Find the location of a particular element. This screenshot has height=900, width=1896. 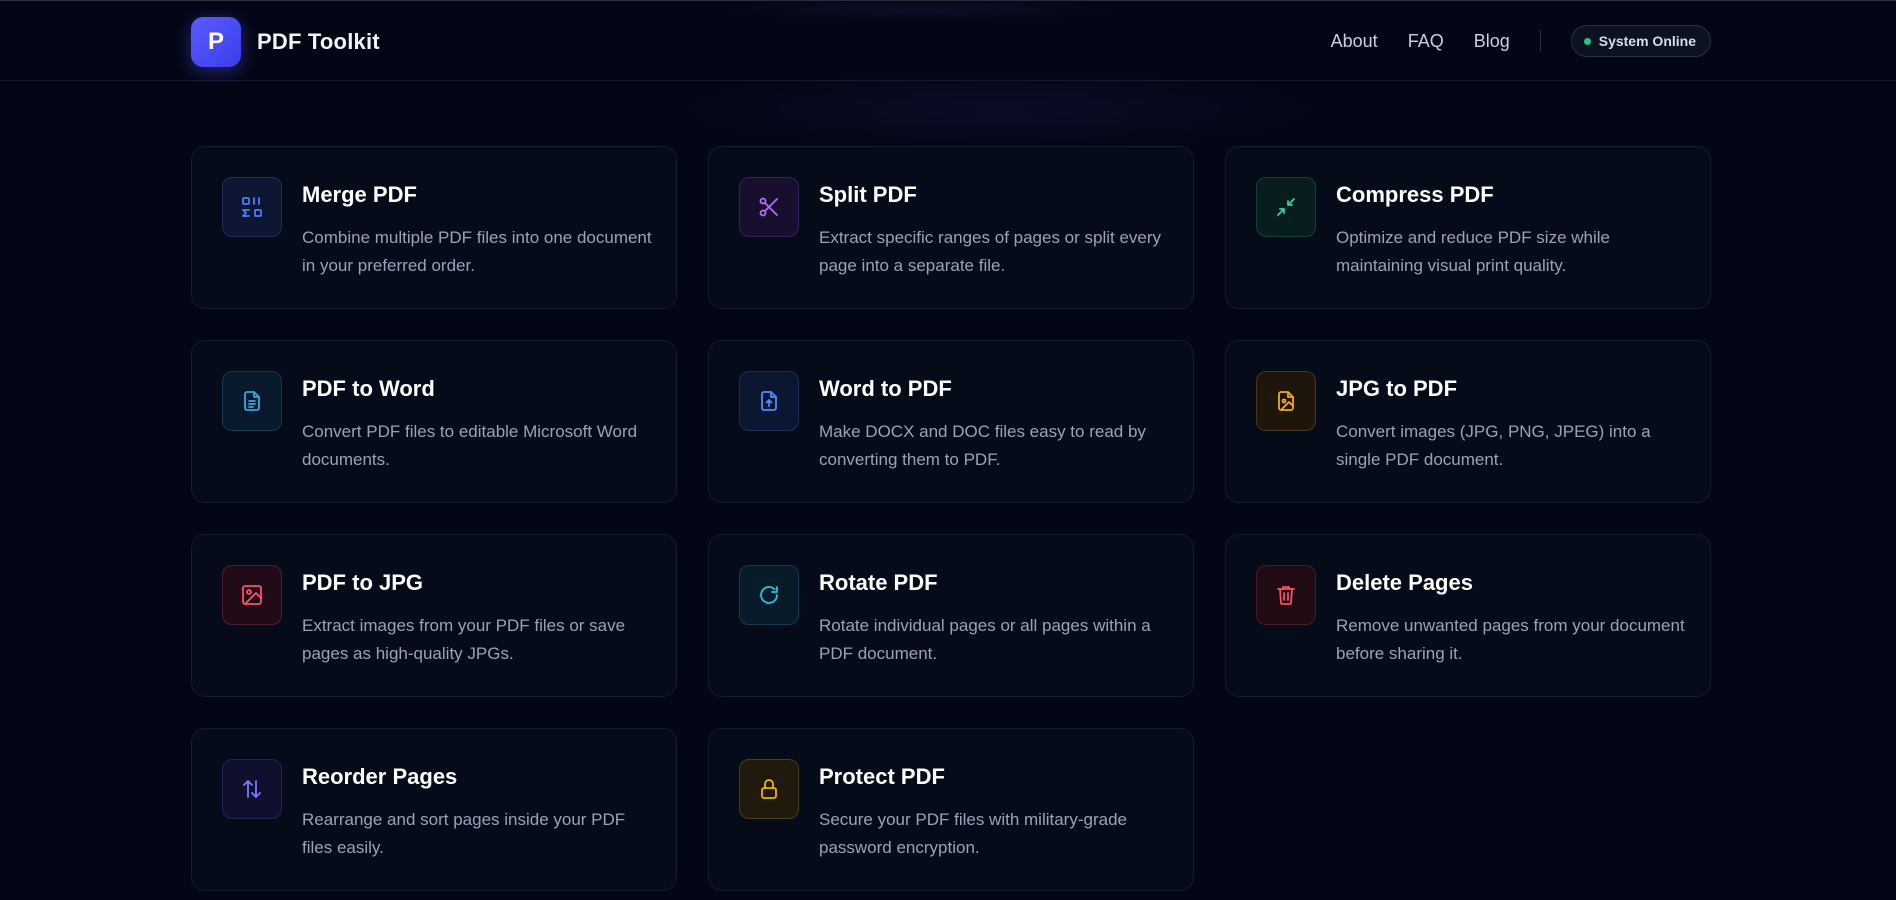

compress-arrows-icon is located at coordinates (1286, 207).